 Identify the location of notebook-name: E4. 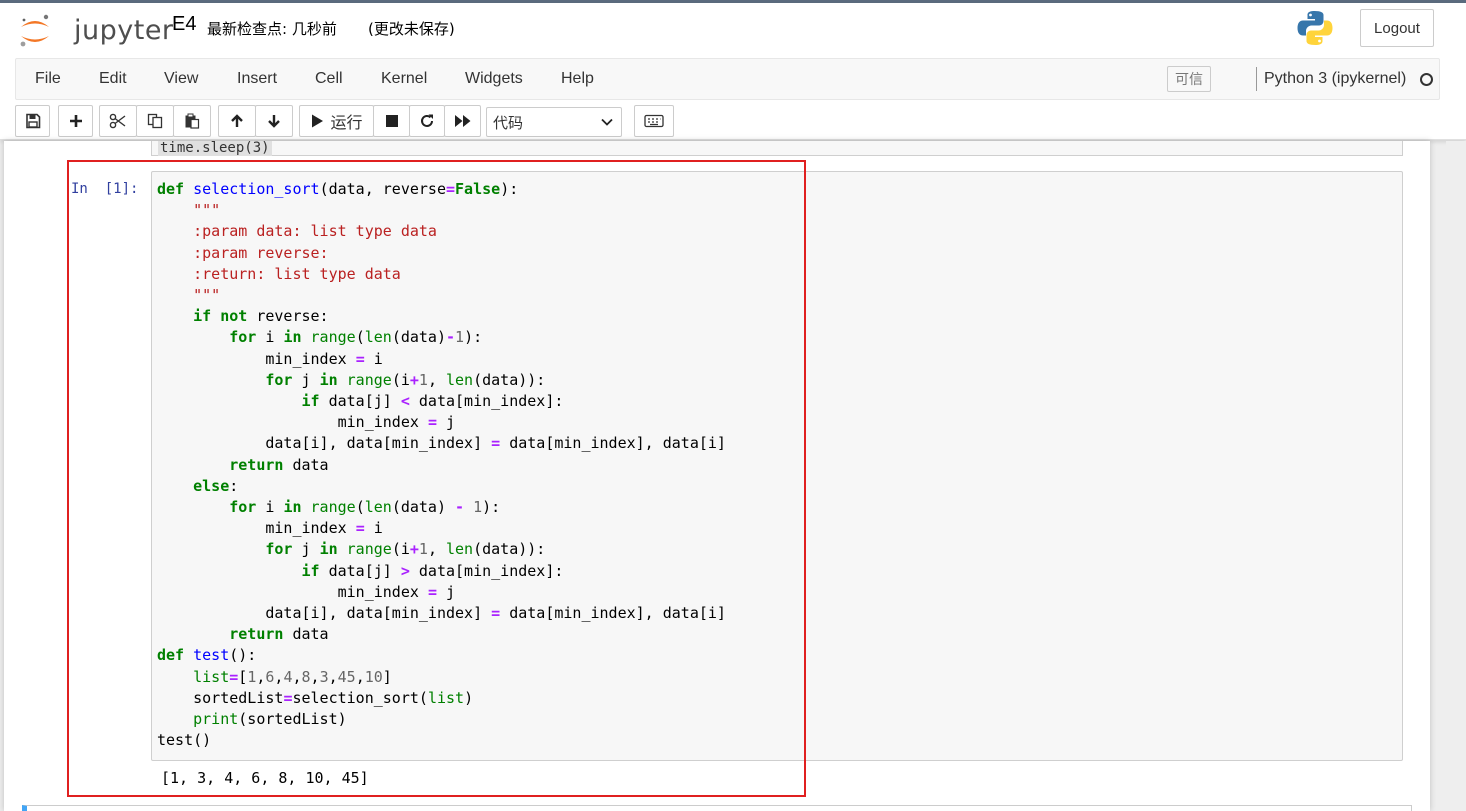
(184, 24).